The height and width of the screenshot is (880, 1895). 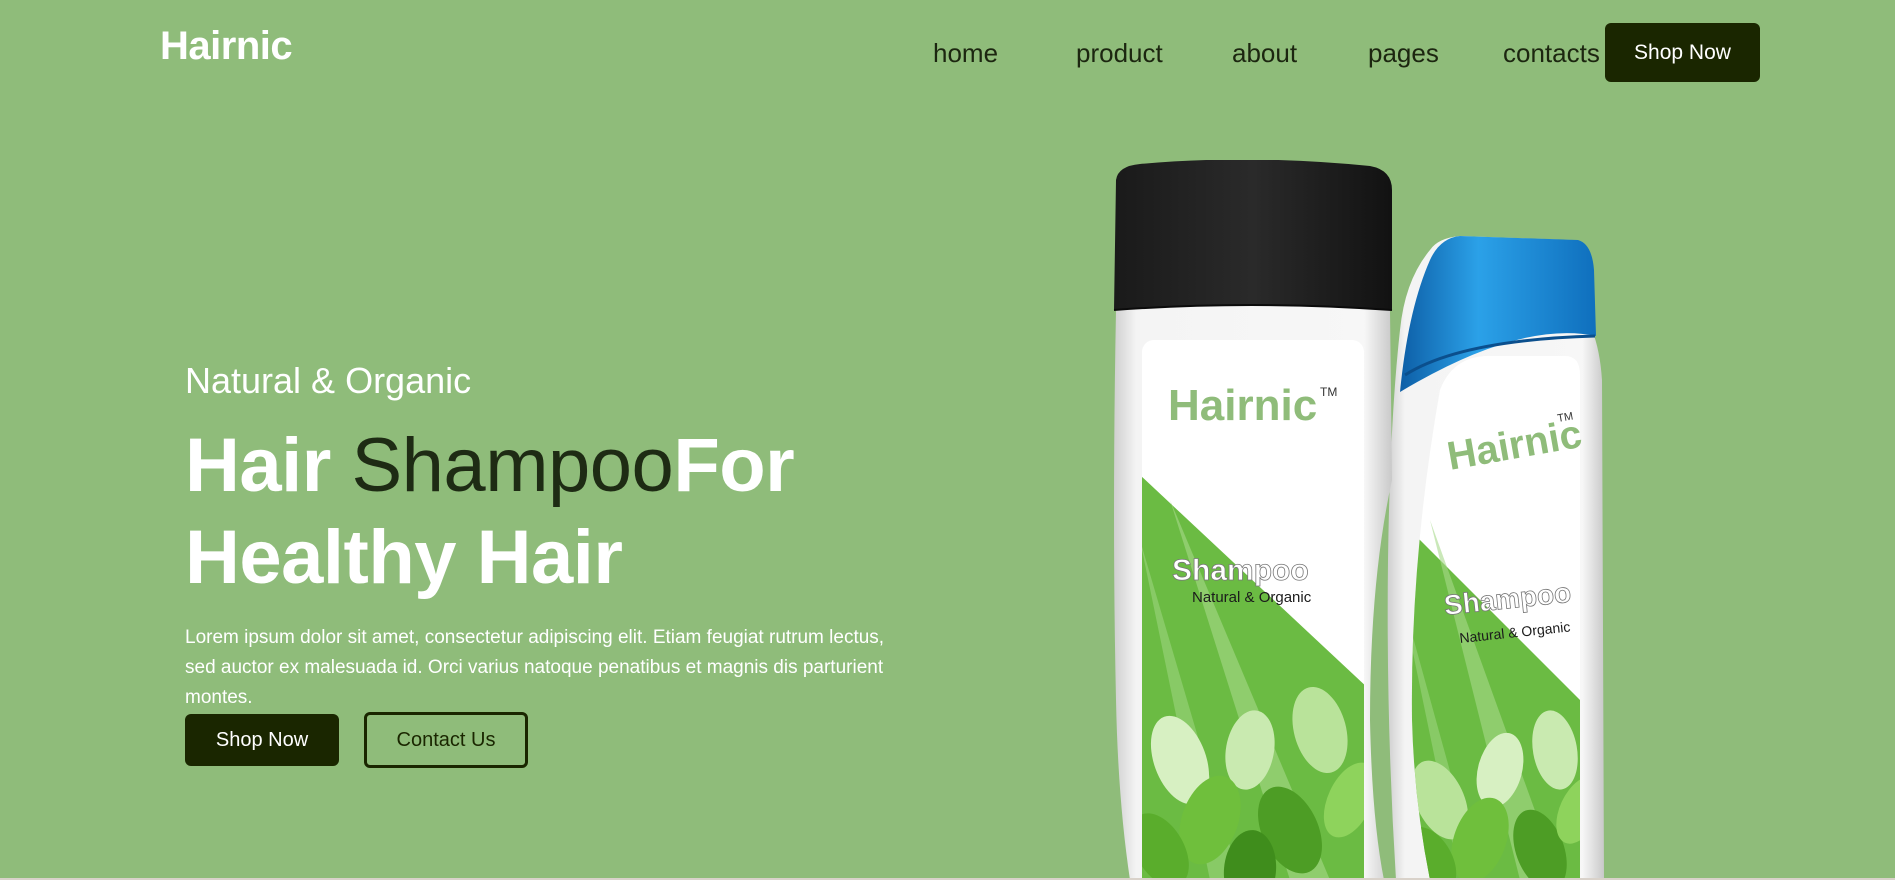 What do you see at coordinates (1252, 597) in the screenshot?
I see `front-bottle-tagline: Natural & Organic` at bounding box center [1252, 597].